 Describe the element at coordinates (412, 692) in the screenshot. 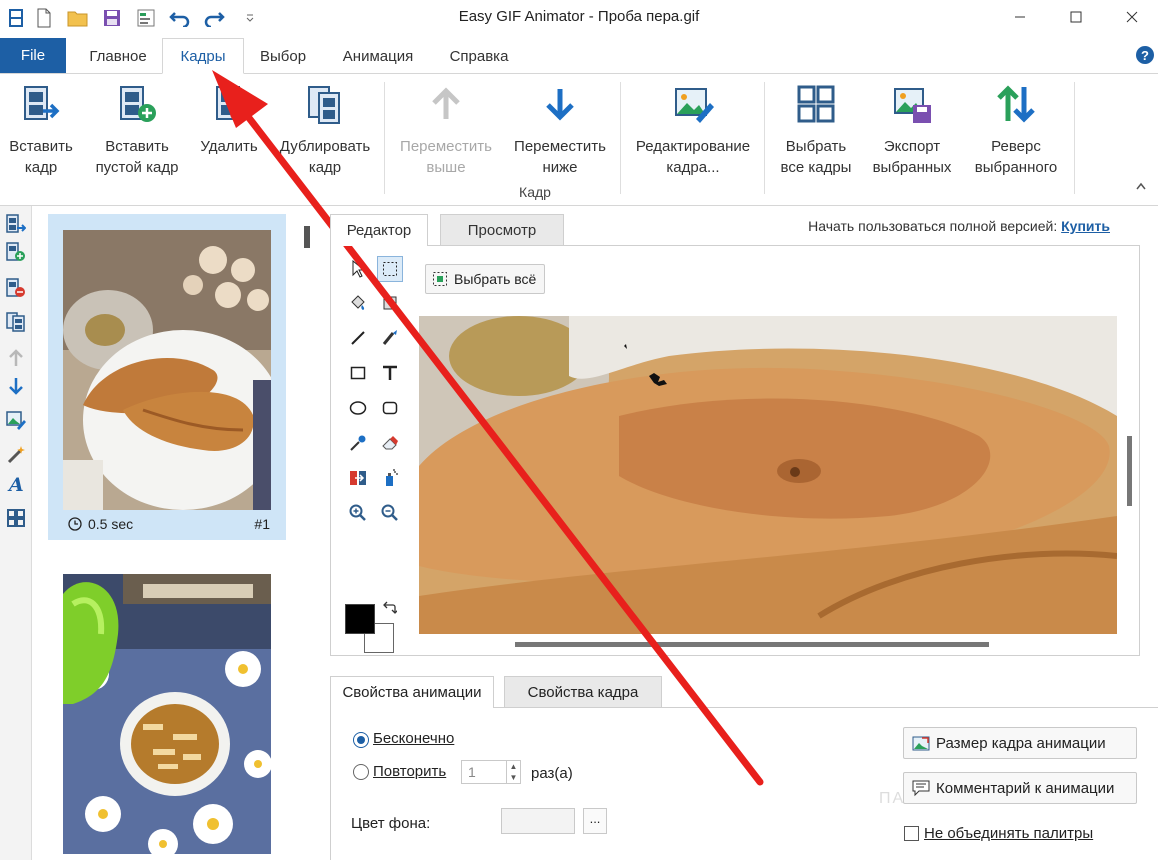

I see `tab-animation-properties: Свойства анимации` at that location.